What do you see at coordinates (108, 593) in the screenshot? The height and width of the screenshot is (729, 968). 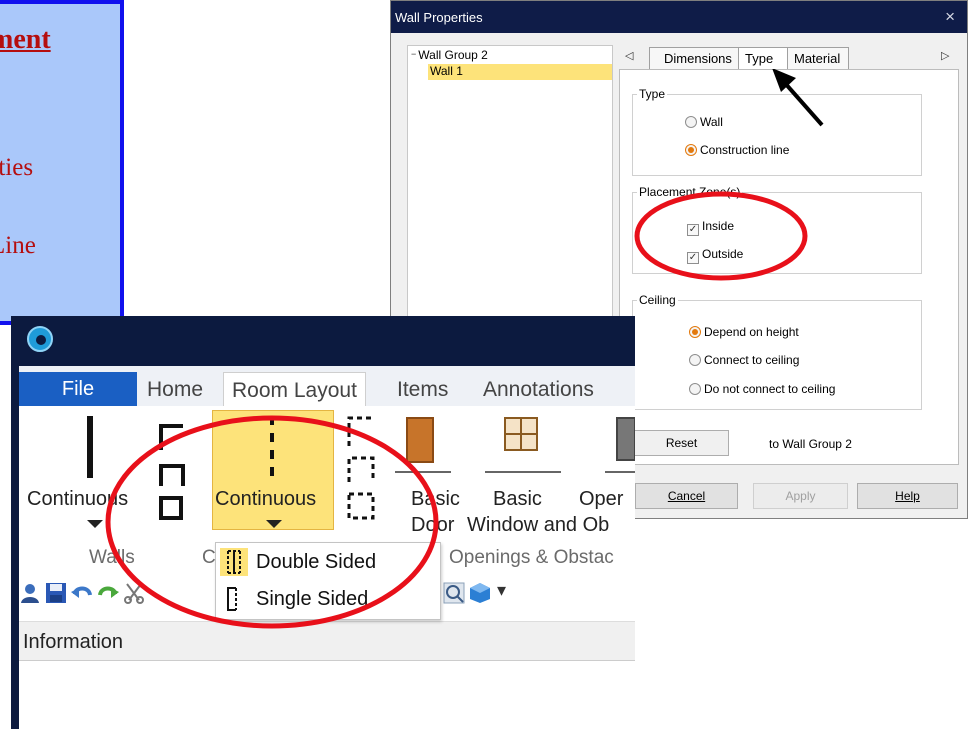 I see `redo-icon` at bounding box center [108, 593].